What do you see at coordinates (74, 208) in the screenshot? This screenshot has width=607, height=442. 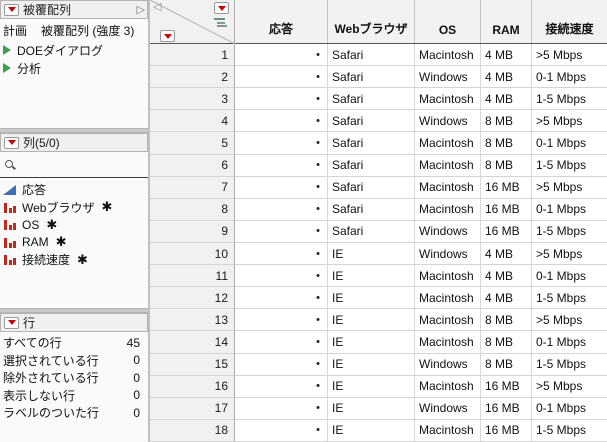 I see `column-list-item: Webブラウザ ✱` at bounding box center [74, 208].